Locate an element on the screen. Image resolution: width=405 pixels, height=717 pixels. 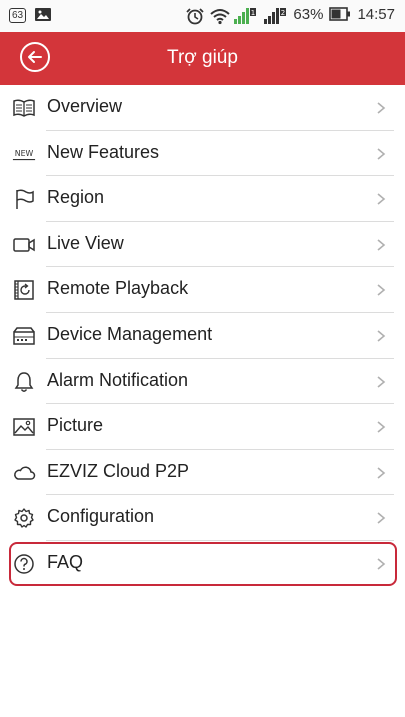
new-badge-icon: NEW is located at coordinates (24, 154).